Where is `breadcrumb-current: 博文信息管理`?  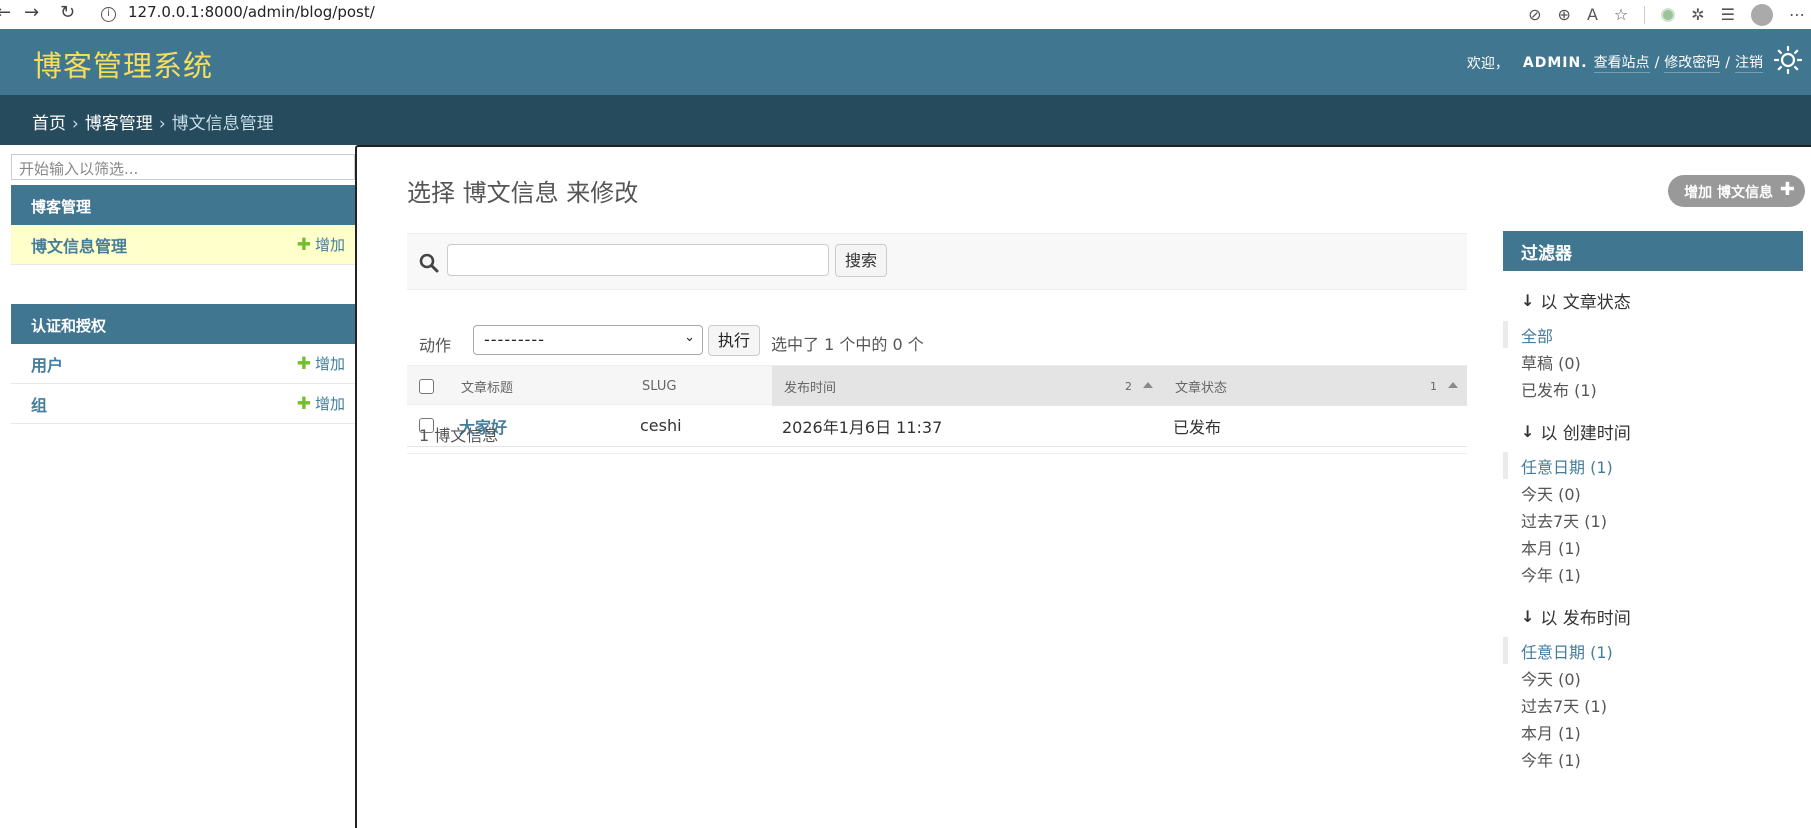
breadcrumb-current: 博文信息管理 is located at coordinates (222, 124).